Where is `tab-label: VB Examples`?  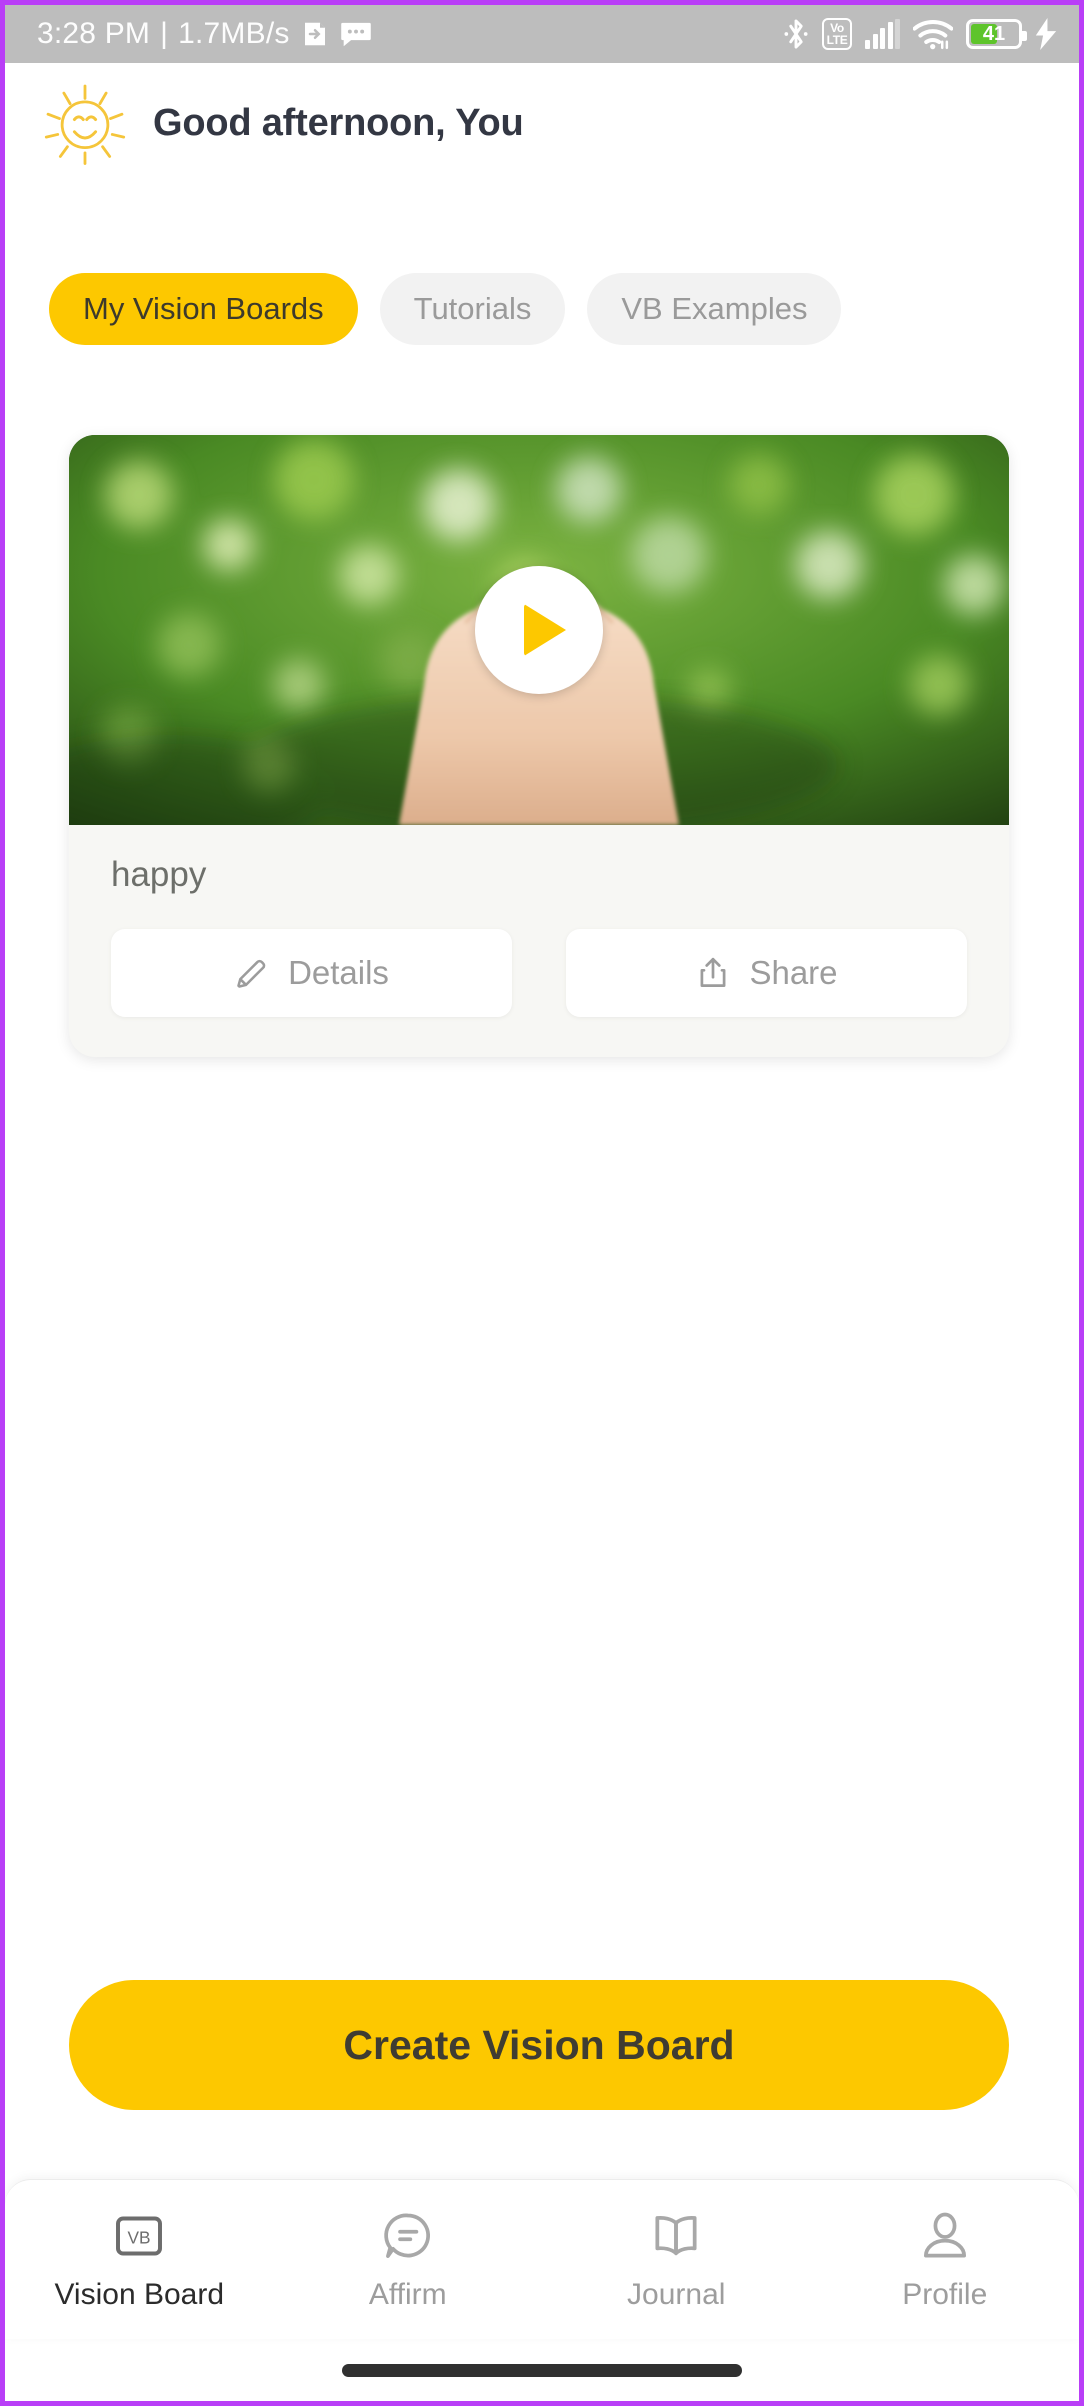
tab-label: VB Examples is located at coordinates (714, 308).